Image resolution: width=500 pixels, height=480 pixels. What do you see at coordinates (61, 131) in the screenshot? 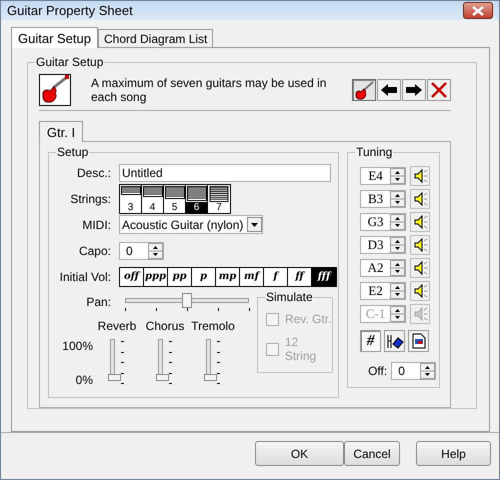
I see `tab: Gtr. I` at bounding box center [61, 131].